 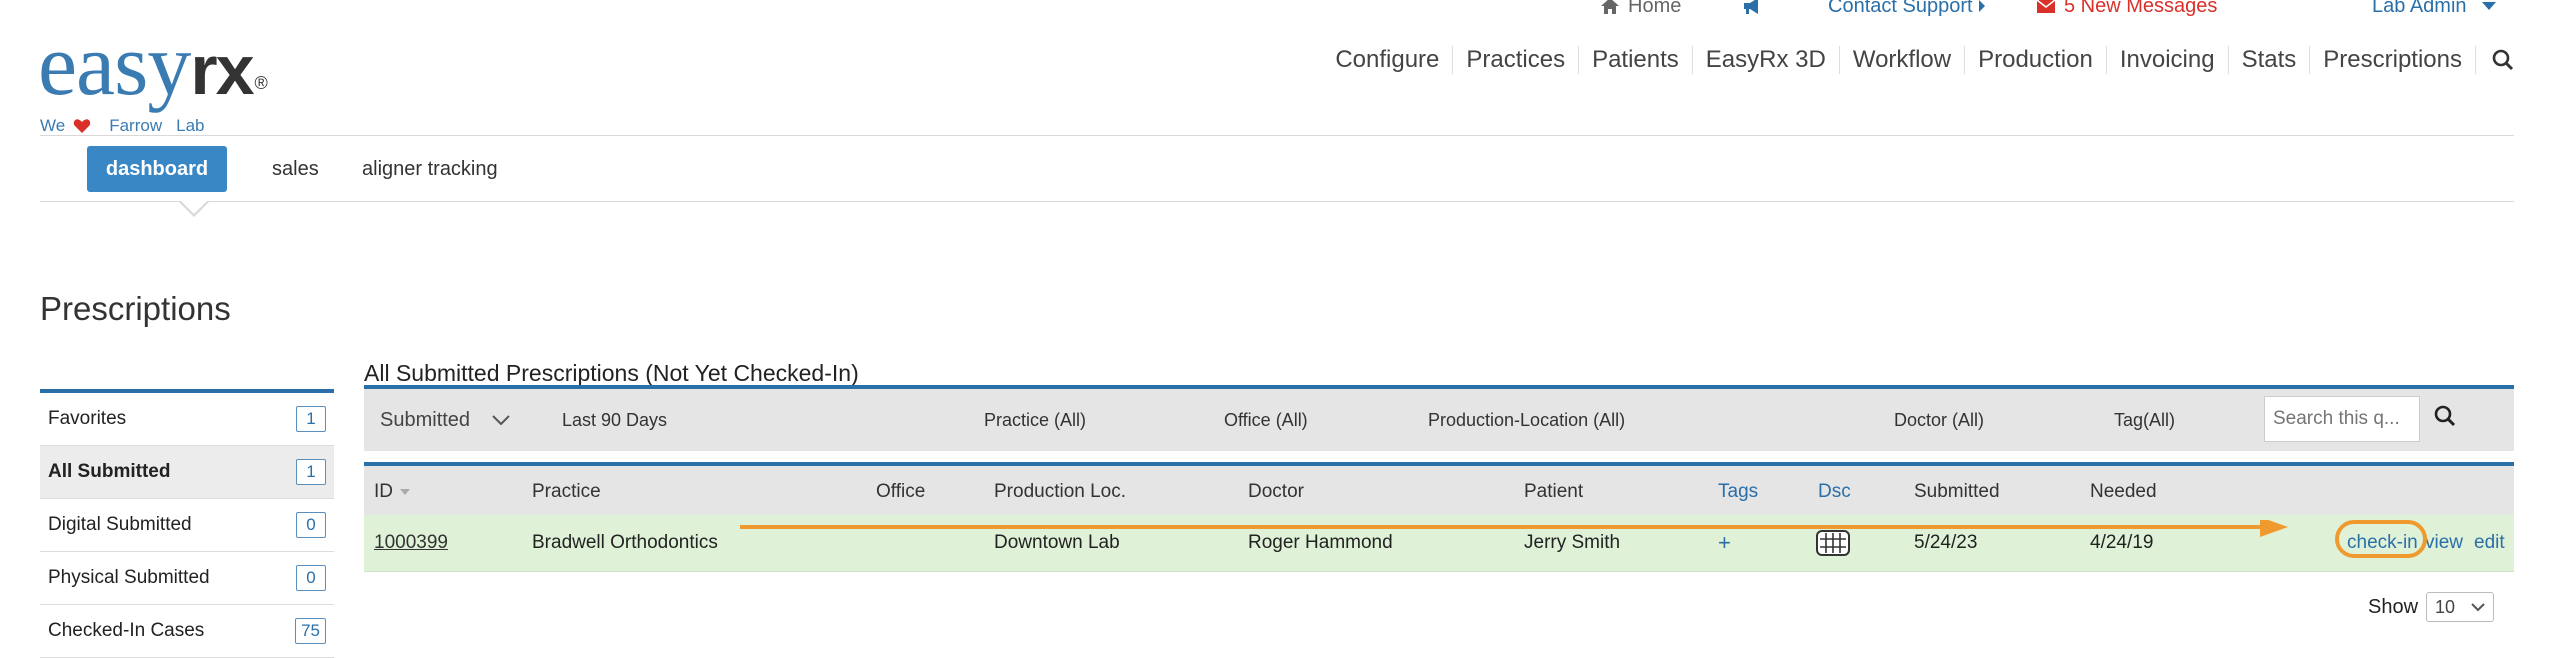 I want to click on tab-dashboard: dashboard, so click(x=157, y=169).